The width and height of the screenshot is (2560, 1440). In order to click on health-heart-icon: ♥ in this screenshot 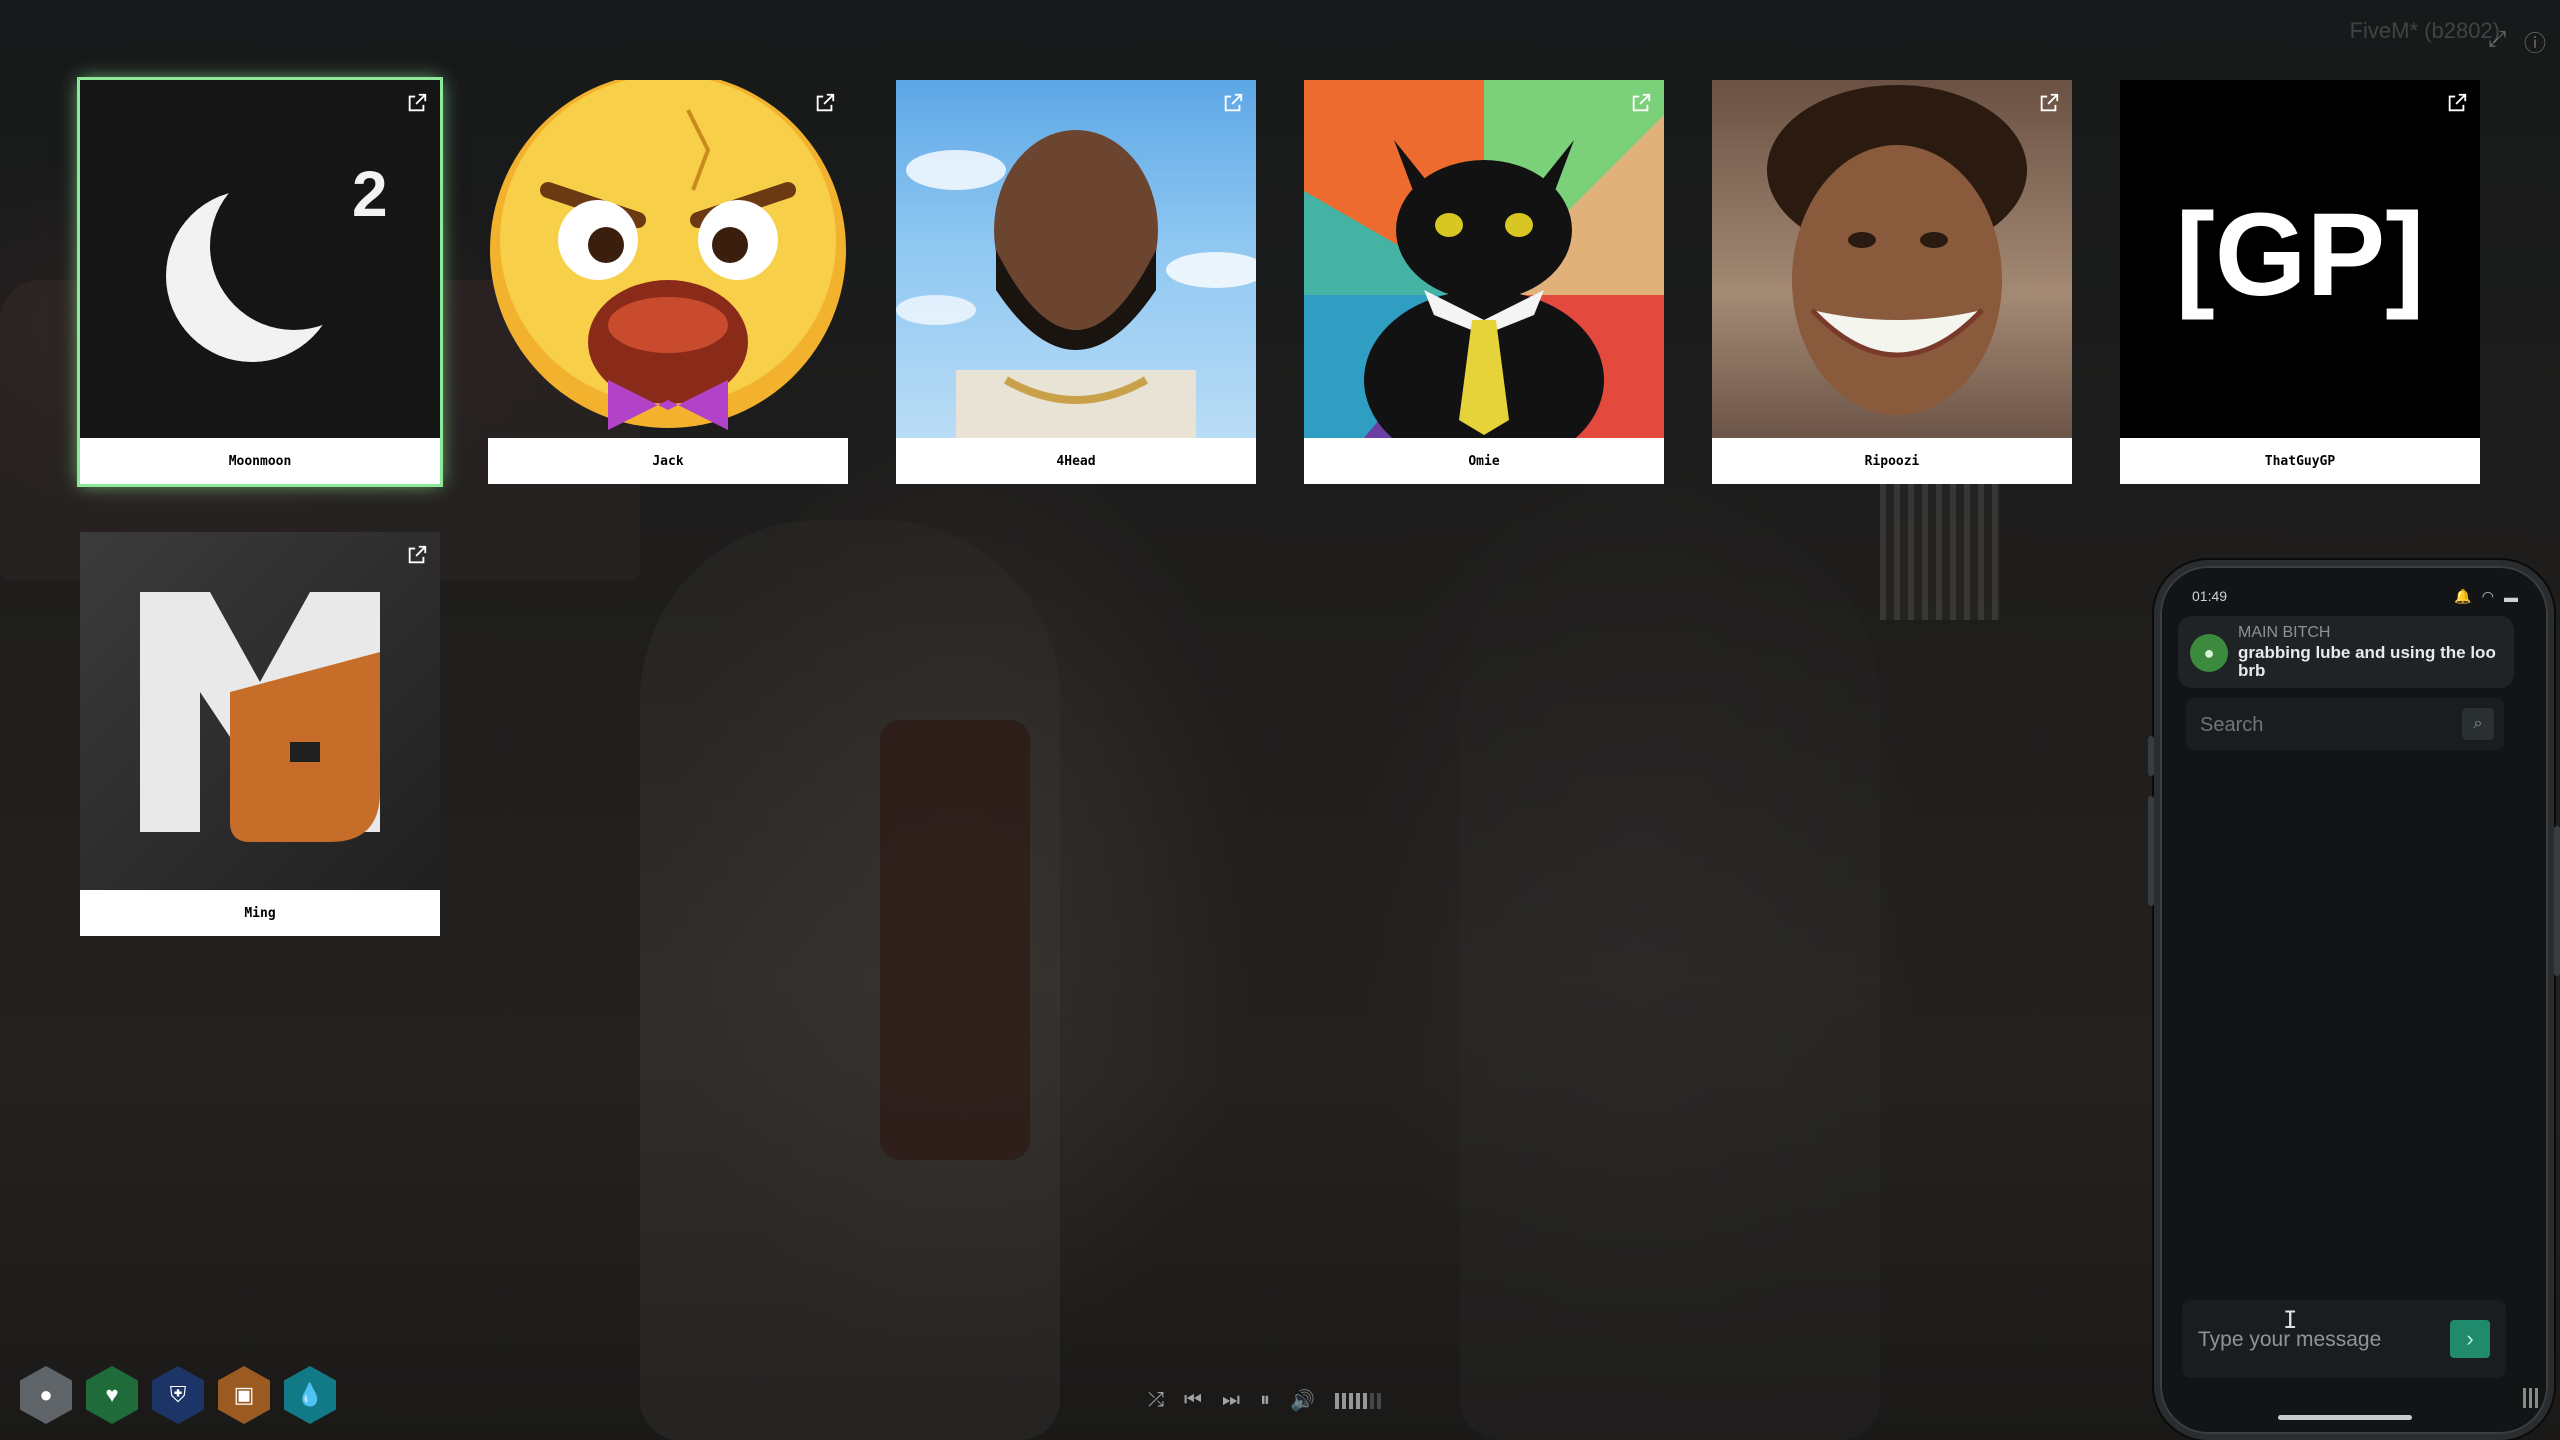, I will do `click(112, 1395)`.